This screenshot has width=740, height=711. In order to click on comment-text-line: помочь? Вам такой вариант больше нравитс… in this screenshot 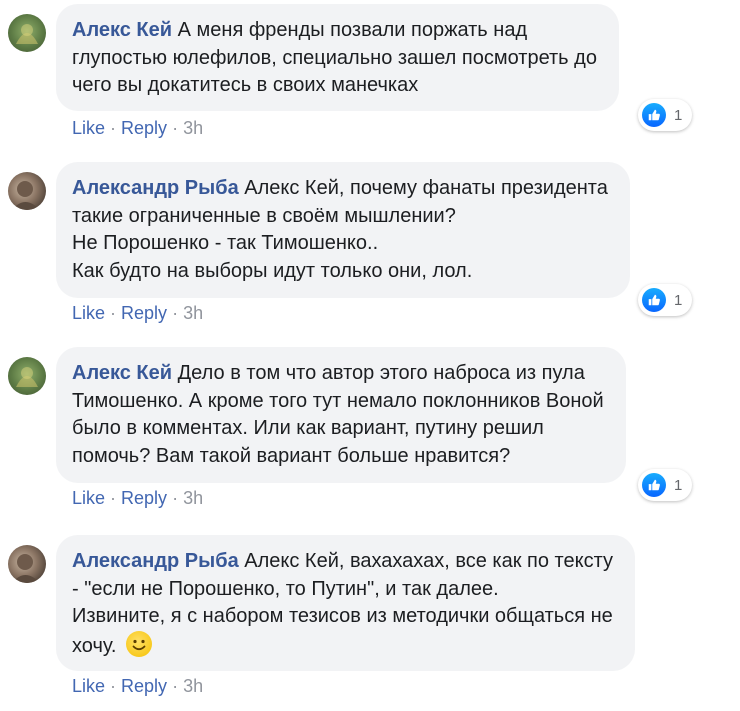, I will do `click(291, 455)`.